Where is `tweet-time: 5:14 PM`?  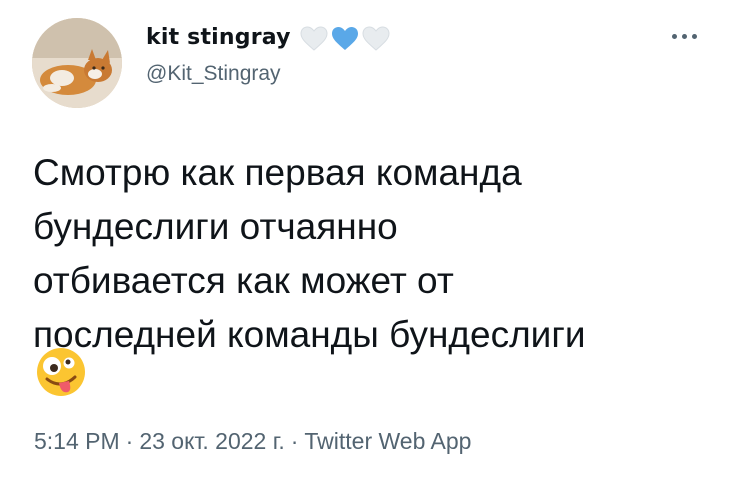 tweet-time: 5:14 PM is located at coordinates (77, 441).